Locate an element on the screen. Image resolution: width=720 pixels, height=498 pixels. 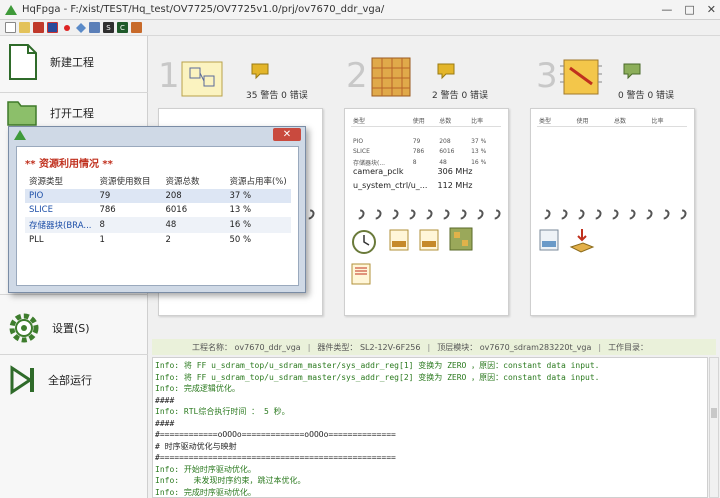
run-all-icon is located at coordinates (22, 380).